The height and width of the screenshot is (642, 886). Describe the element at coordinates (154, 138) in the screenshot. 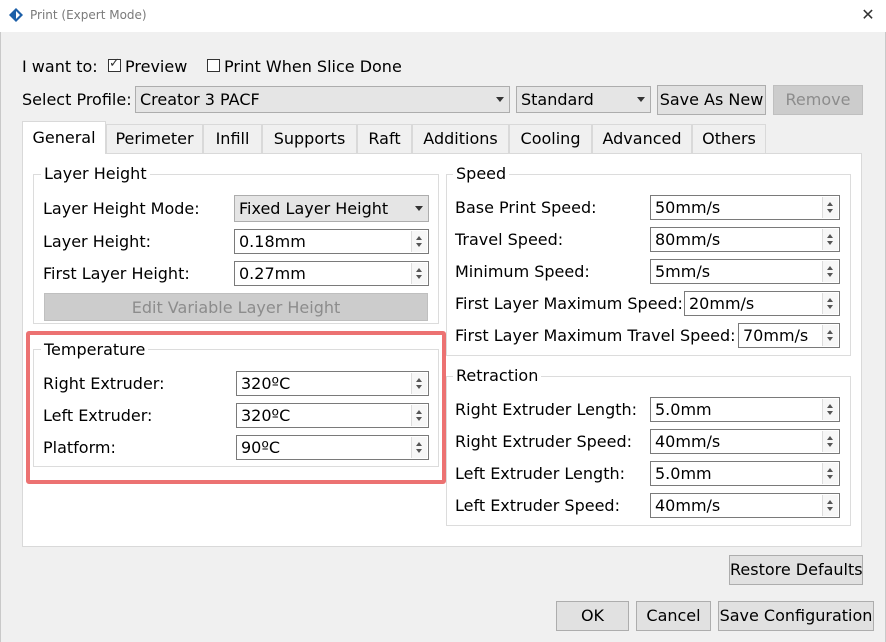

I see `tab-perimeter: Perimeter` at that location.